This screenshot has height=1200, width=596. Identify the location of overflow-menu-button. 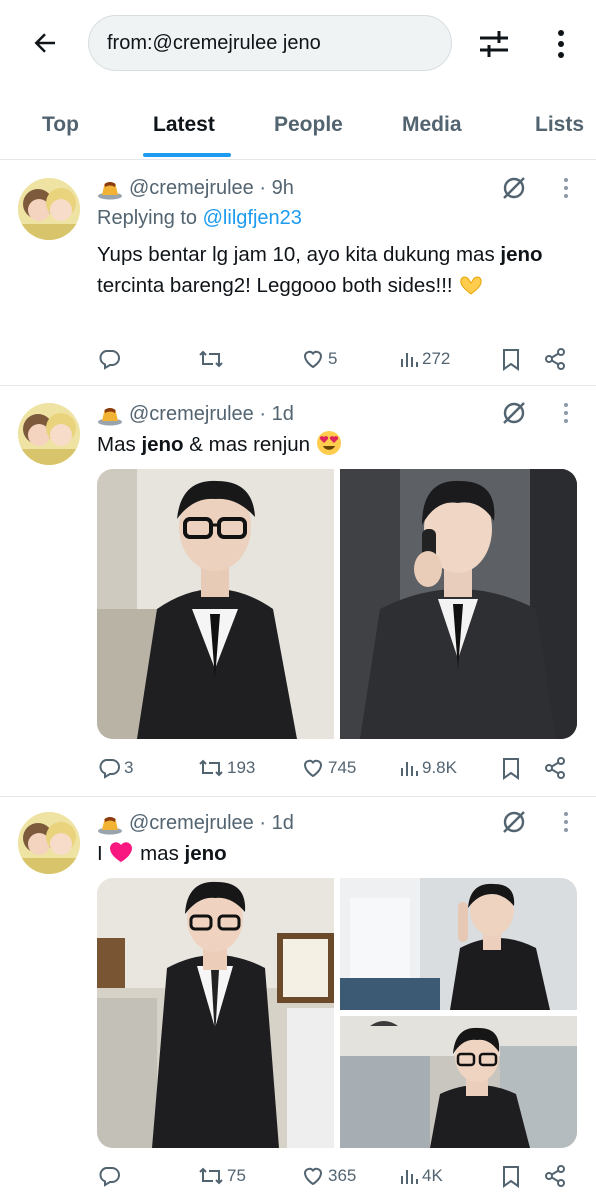
(561, 44).